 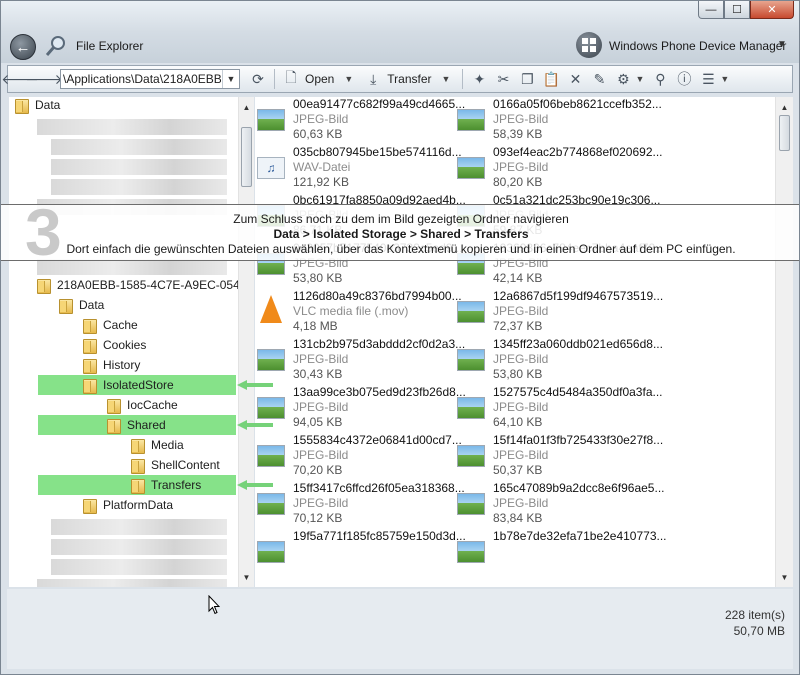 I want to click on file-type: WAV-Datei, so click(x=322, y=167).